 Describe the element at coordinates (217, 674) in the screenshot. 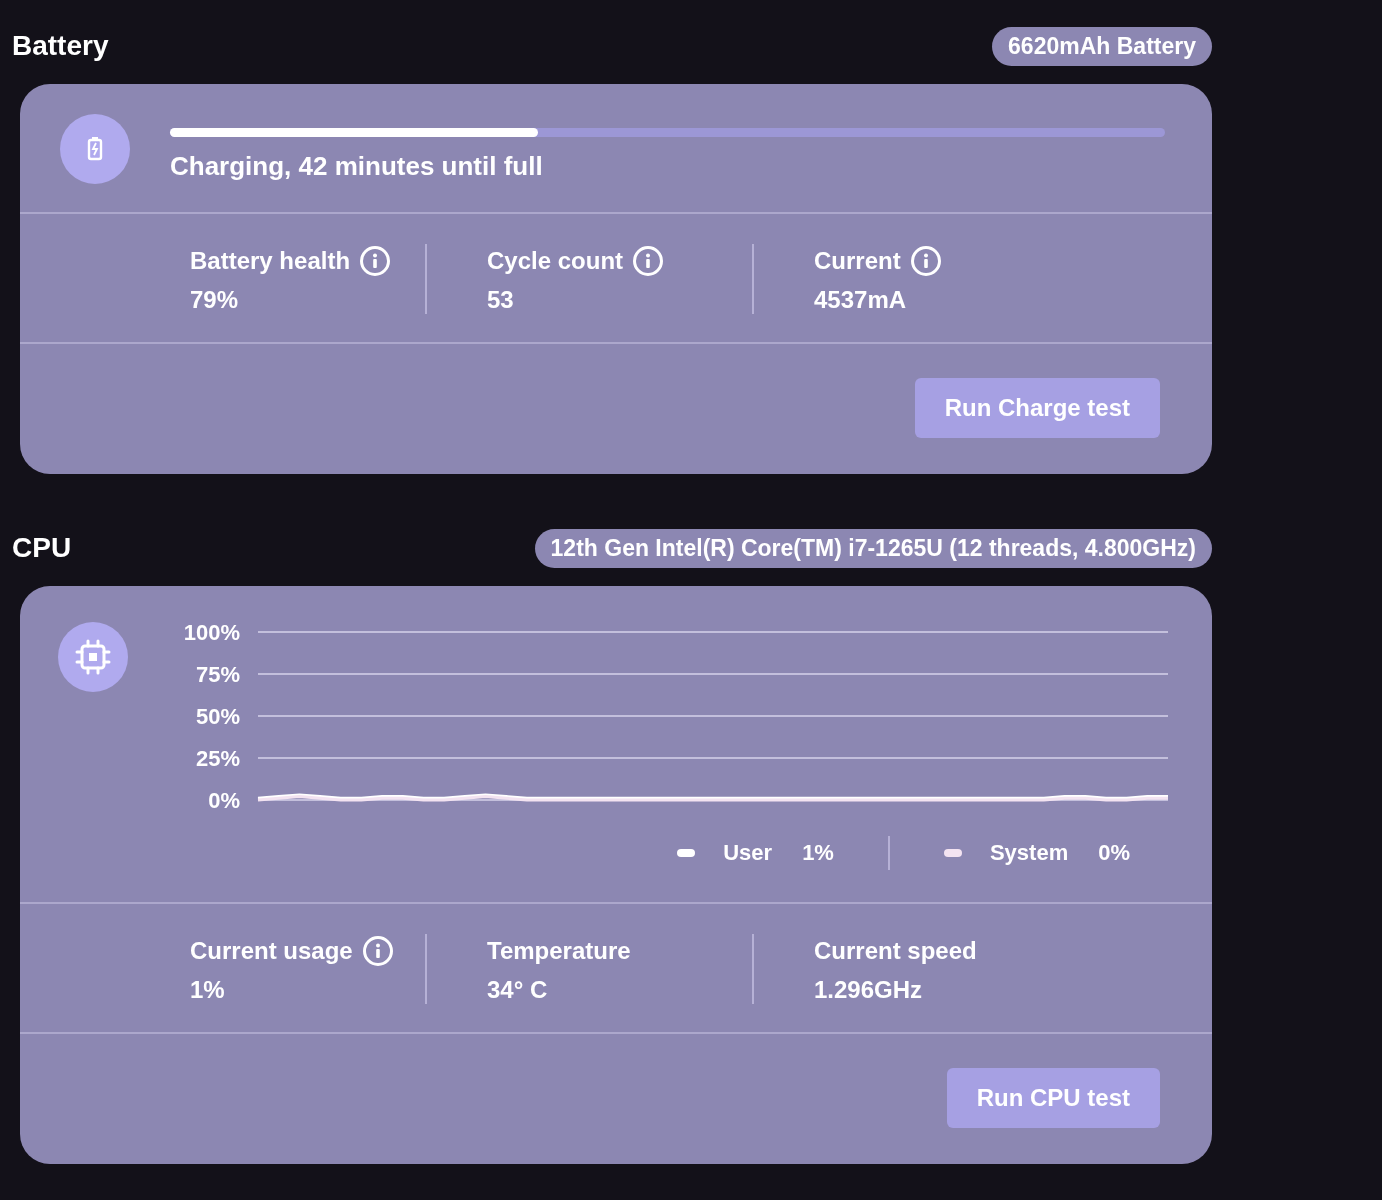

I see `y-axis-label: 75%` at that location.